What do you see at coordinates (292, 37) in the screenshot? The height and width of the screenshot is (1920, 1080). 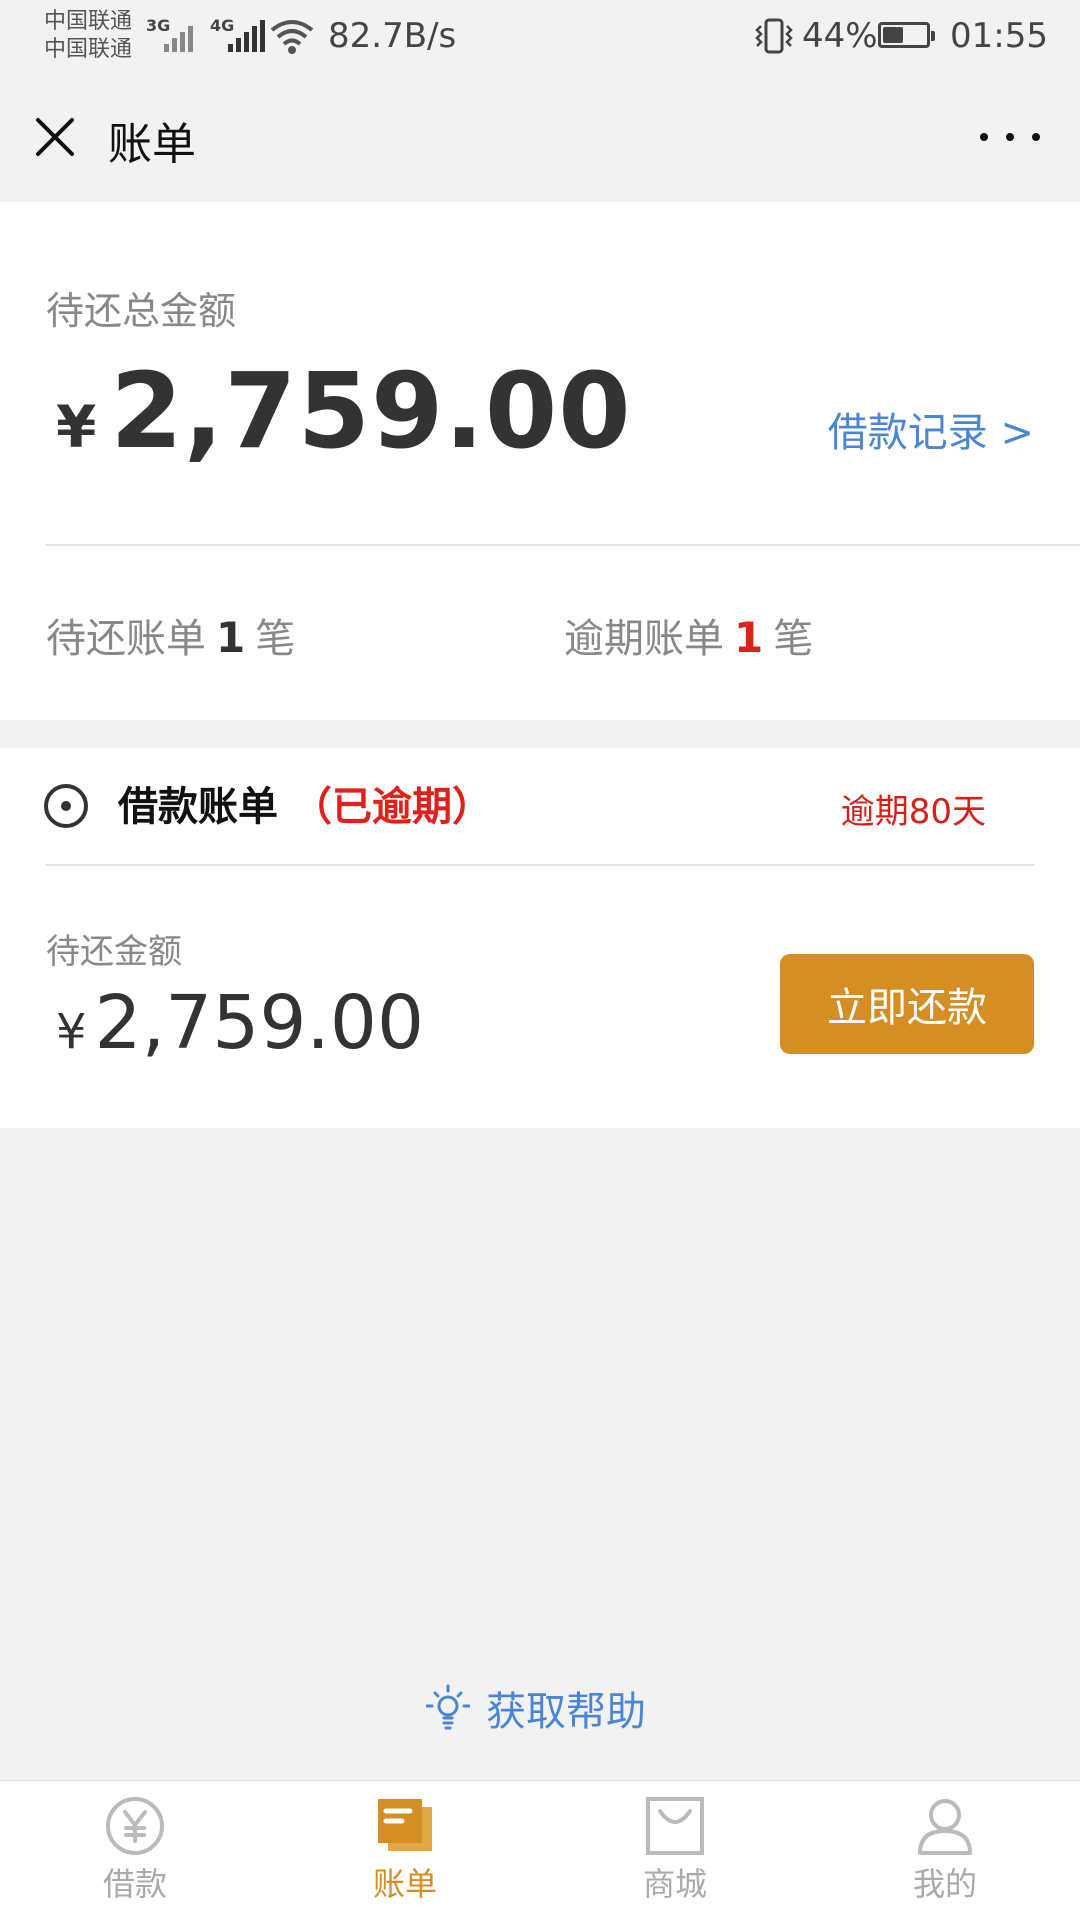 I see `wifi-icon` at bounding box center [292, 37].